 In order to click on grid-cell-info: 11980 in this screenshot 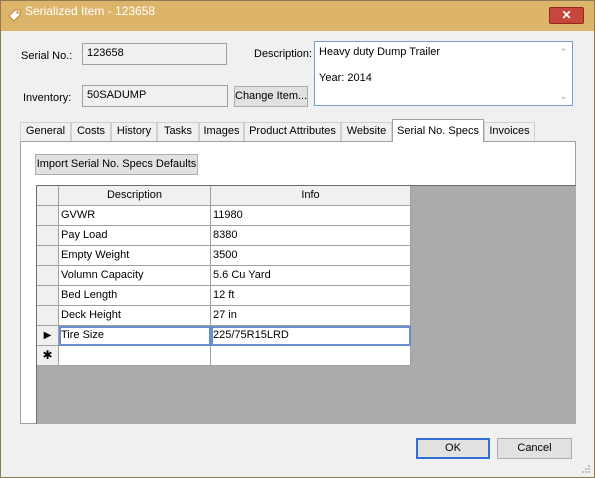, I will do `click(311, 216)`.